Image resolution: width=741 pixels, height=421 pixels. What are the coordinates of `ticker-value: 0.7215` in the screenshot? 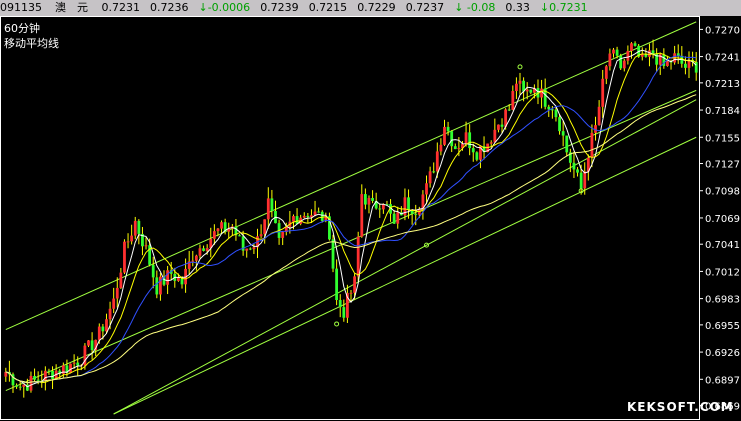 It's located at (328, 7).